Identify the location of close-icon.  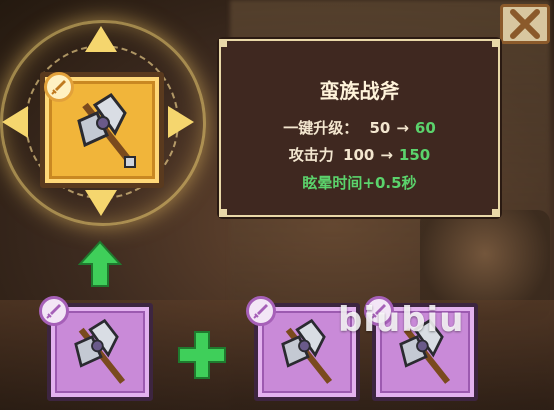
(525, 24).